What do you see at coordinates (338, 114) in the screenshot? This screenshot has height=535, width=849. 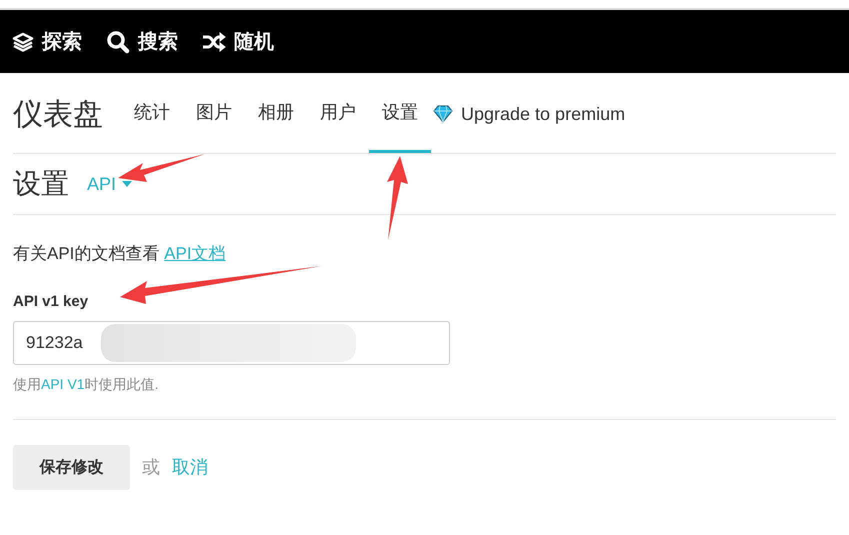 I see `tab: 用户` at bounding box center [338, 114].